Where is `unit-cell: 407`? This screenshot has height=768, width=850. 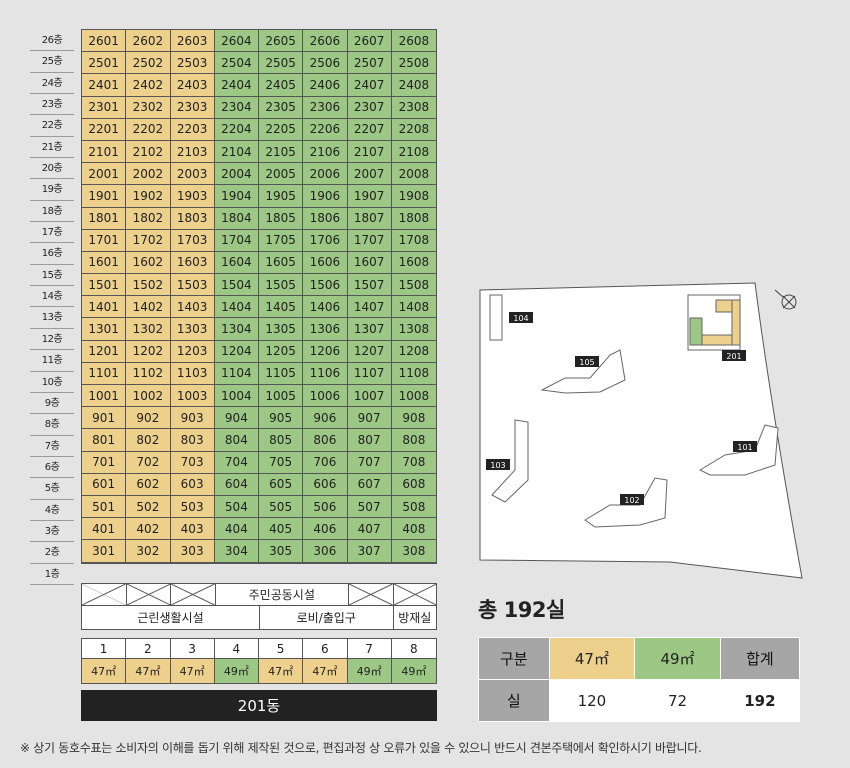 unit-cell: 407 is located at coordinates (369, 529).